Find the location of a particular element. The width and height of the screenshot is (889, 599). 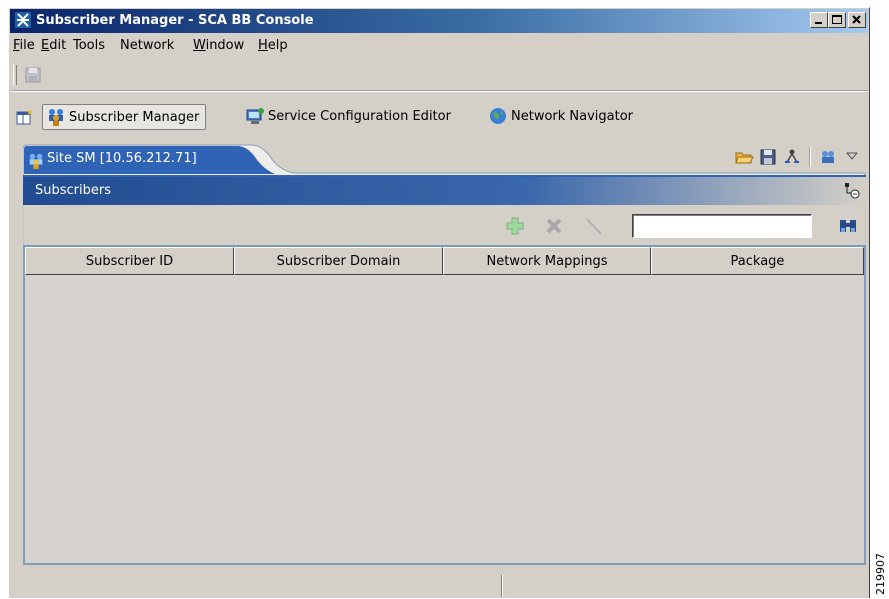

perspective-service-configuration-editor: Service Configuration Editor is located at coordinates (346, 116).